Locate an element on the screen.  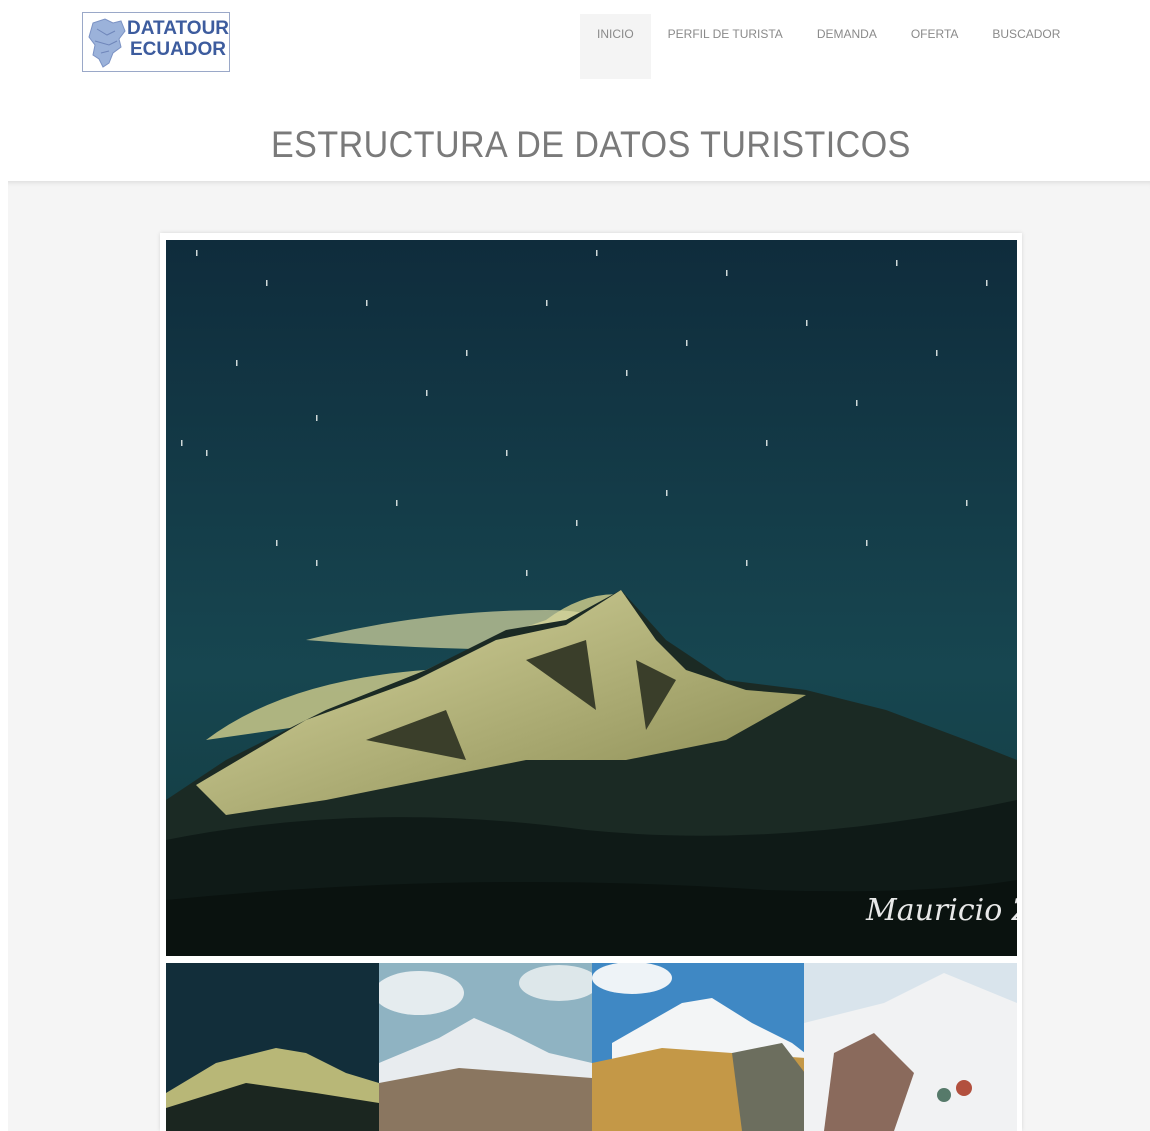
nav-item-demanda: DEMANDA is located at coordinates (847, 46).